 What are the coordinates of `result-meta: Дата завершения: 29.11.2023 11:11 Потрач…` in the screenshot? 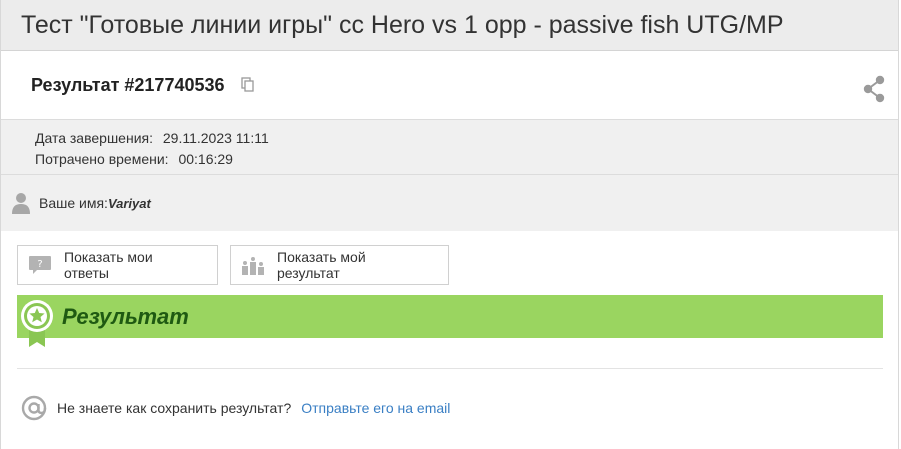 It's located at (449, 147).